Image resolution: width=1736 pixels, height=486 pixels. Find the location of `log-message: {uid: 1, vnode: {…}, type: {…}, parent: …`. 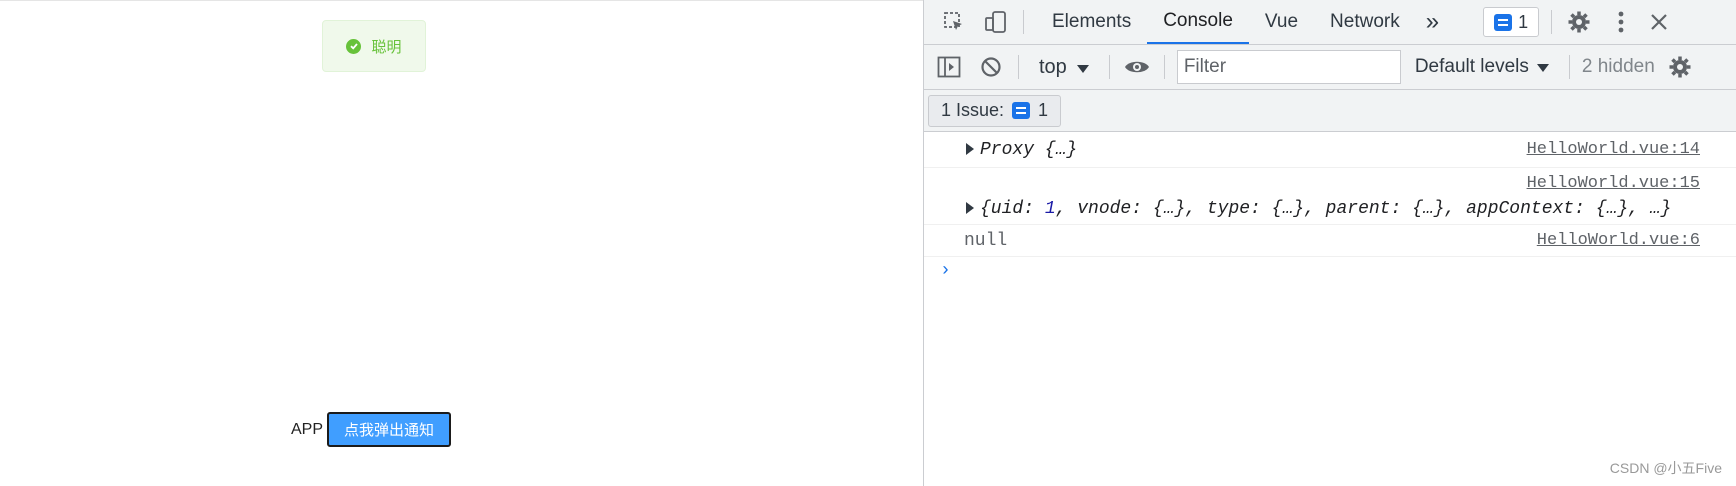

log-message: {uid: 1, vnode: {…}, type: {…}, parent: … is located at coordinates (1326, 209).